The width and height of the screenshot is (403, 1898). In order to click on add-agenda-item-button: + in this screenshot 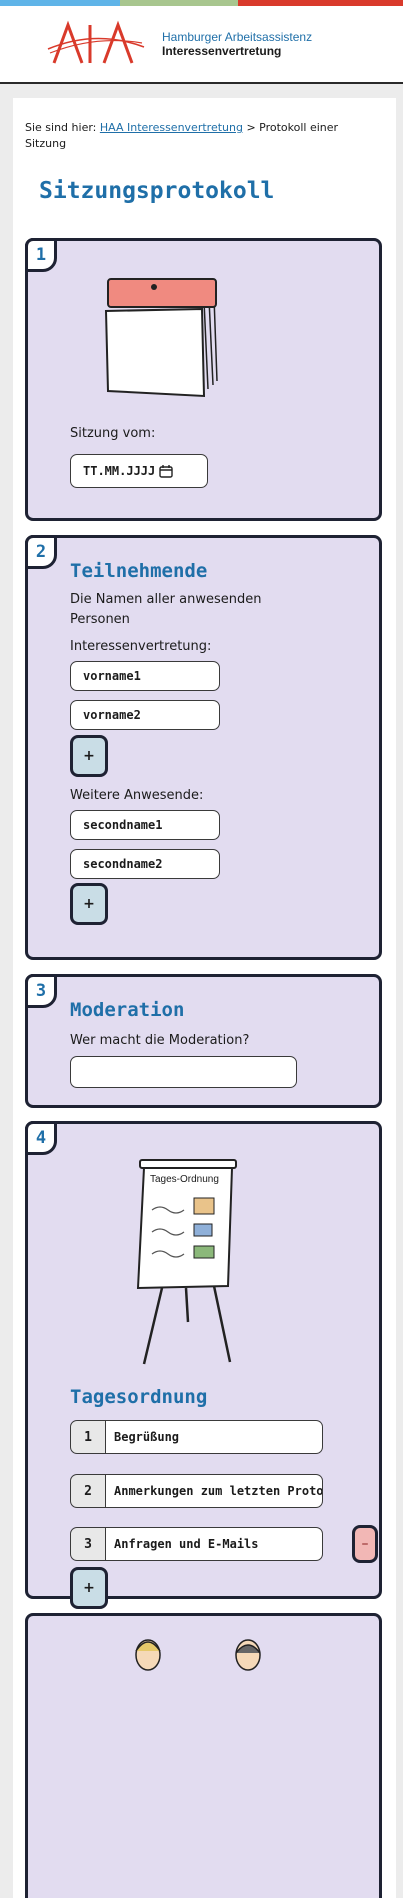, I will do `click(89, 1588)`.